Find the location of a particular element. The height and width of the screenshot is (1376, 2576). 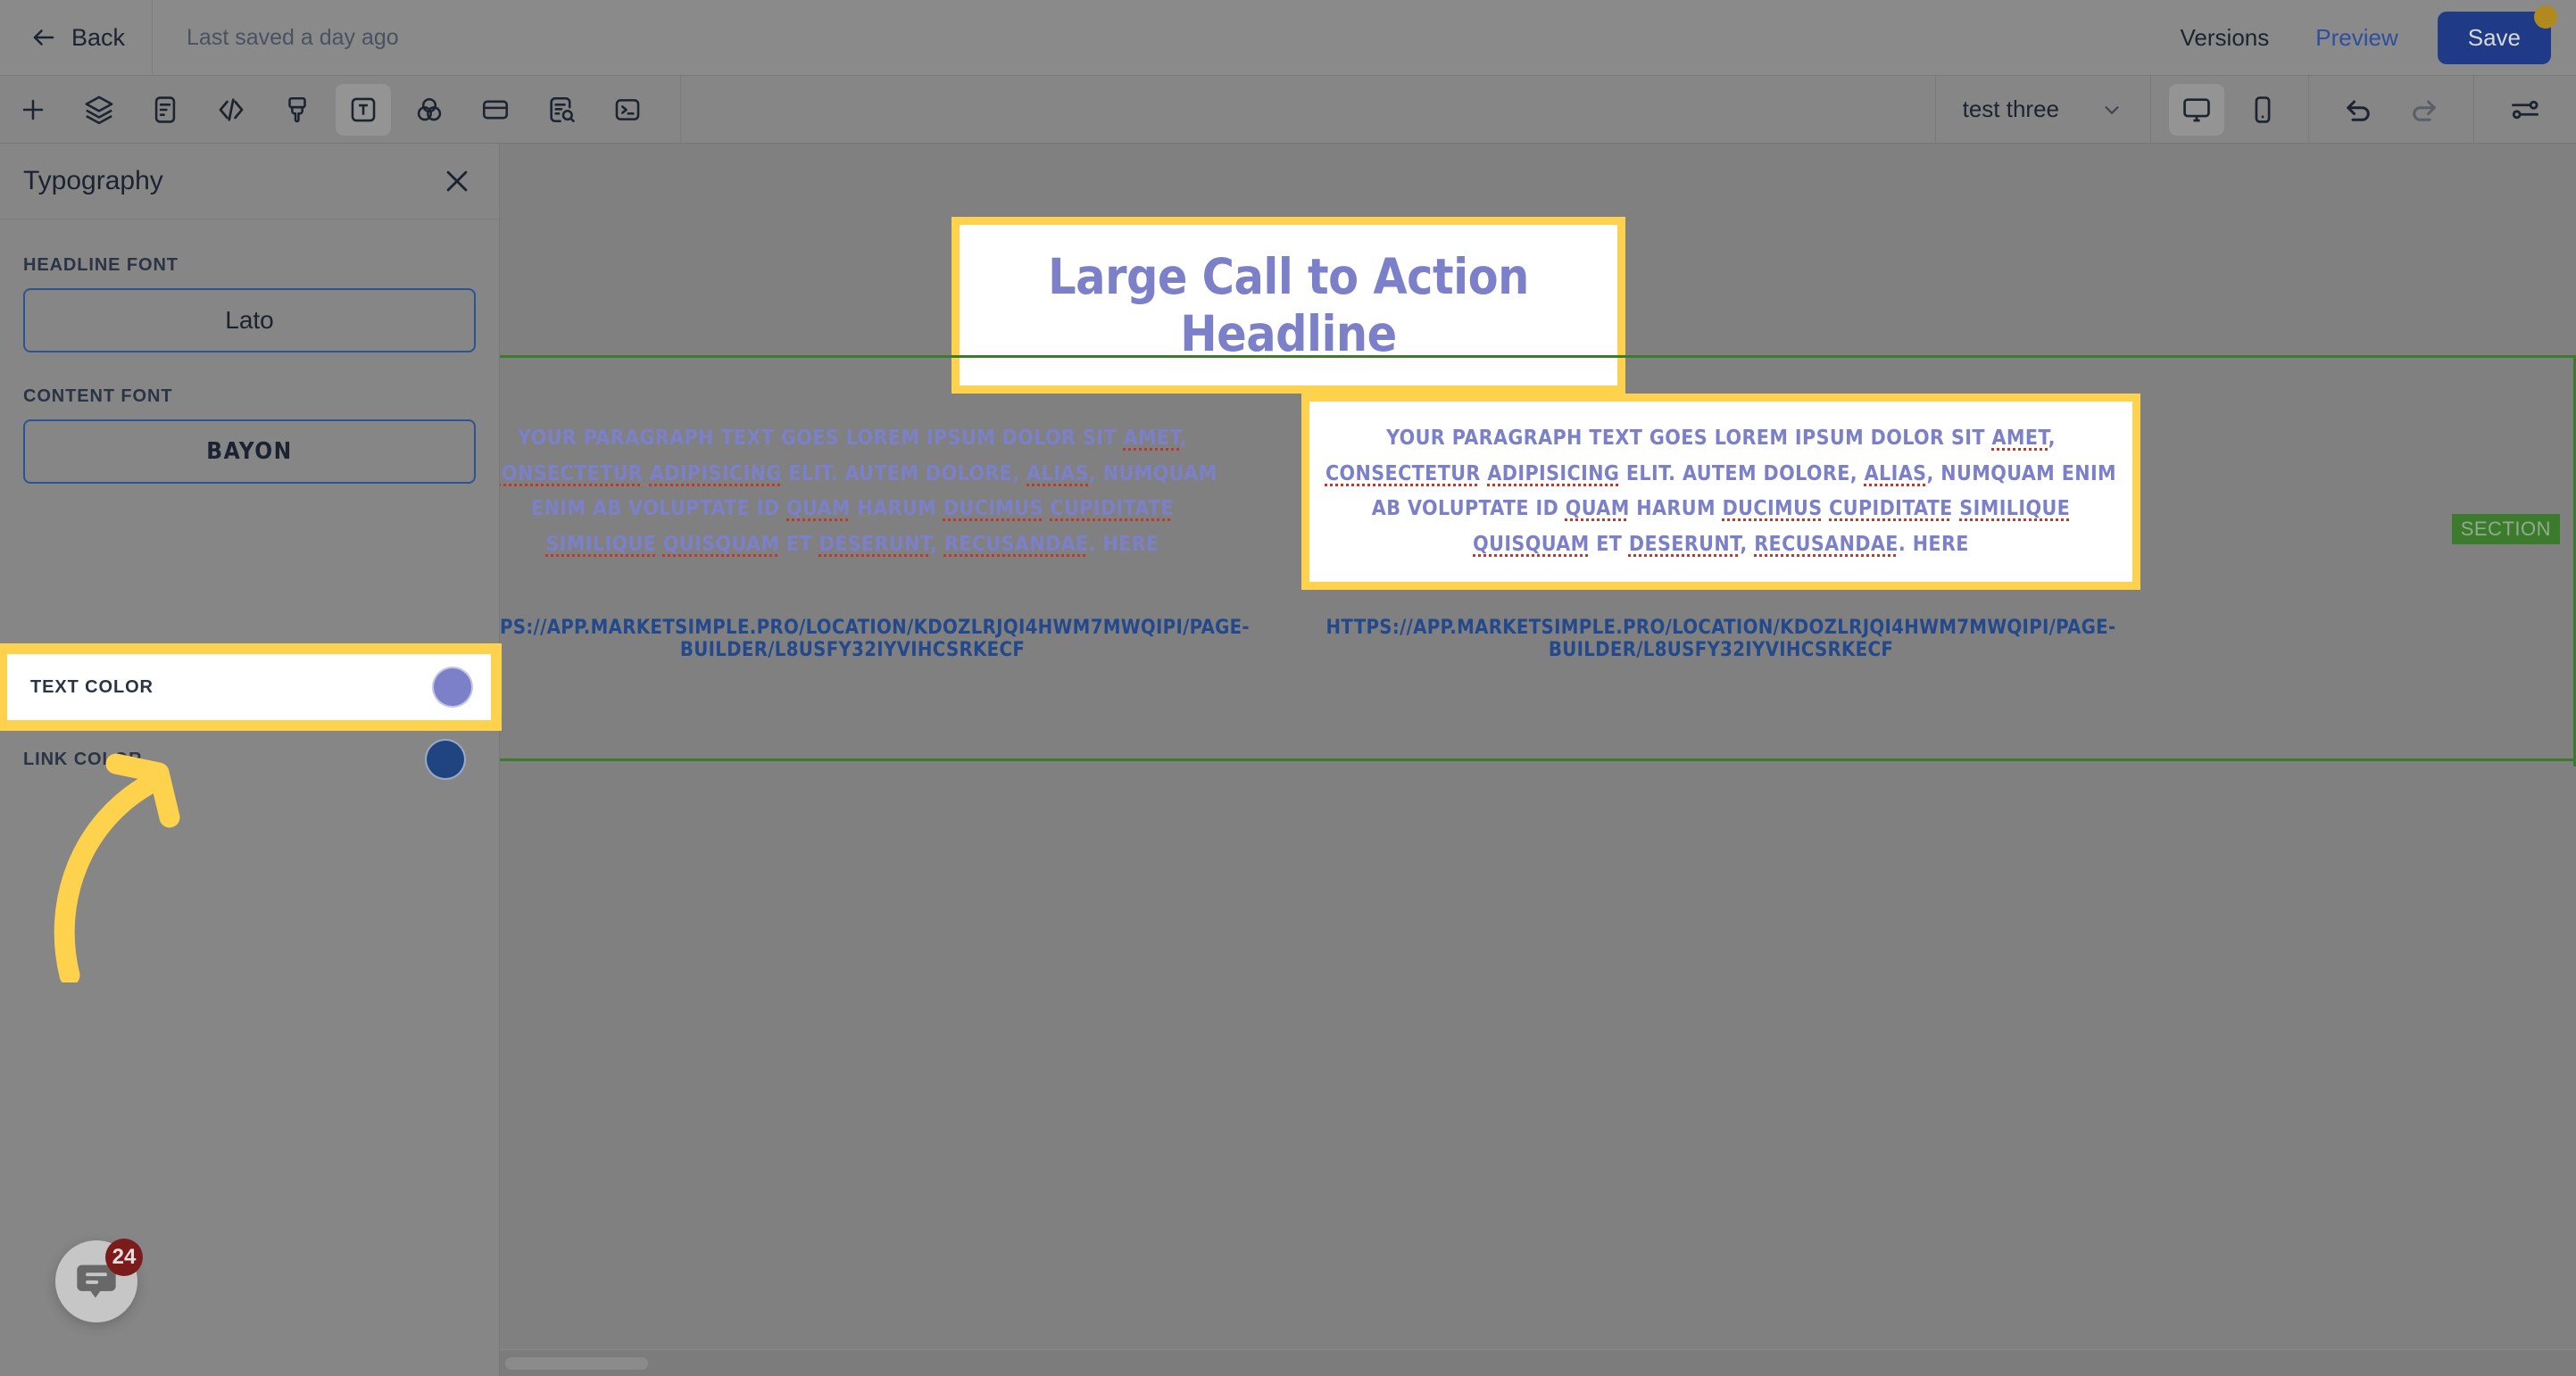

unsaved-changes-dot-icon is located at coordinates (2546, 17).